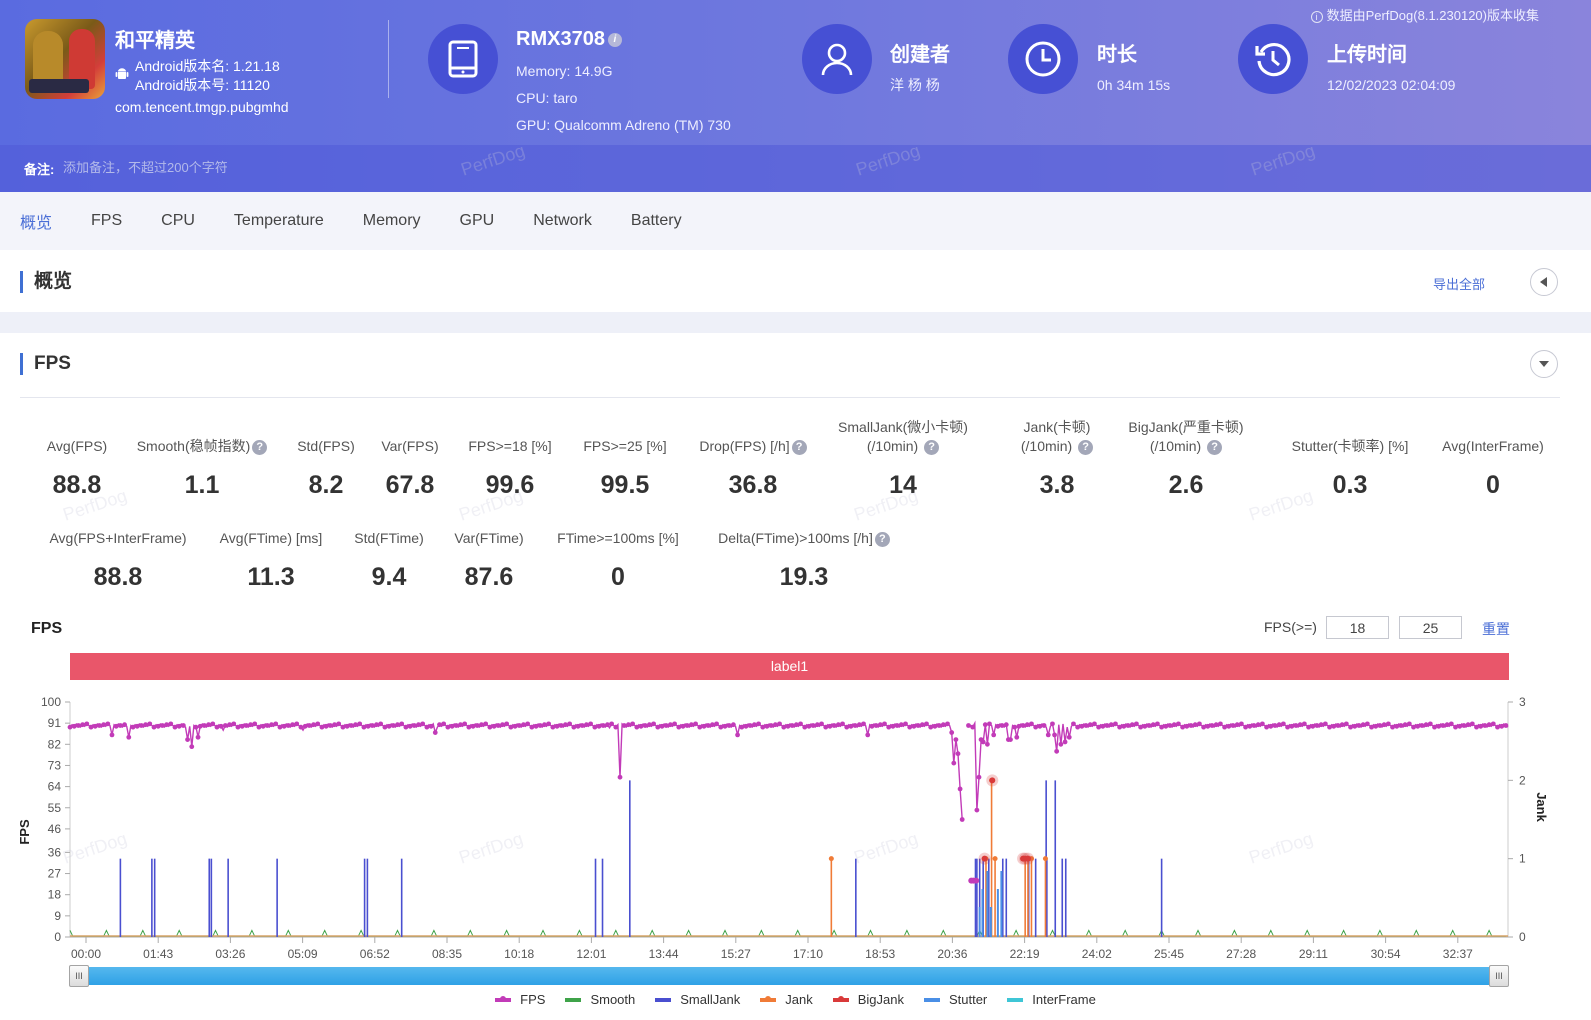 The width and height of the screenshot is (1591, 1020). I want to click on stat-label-text: Smooth(稳帧指数), so click(193, 446).